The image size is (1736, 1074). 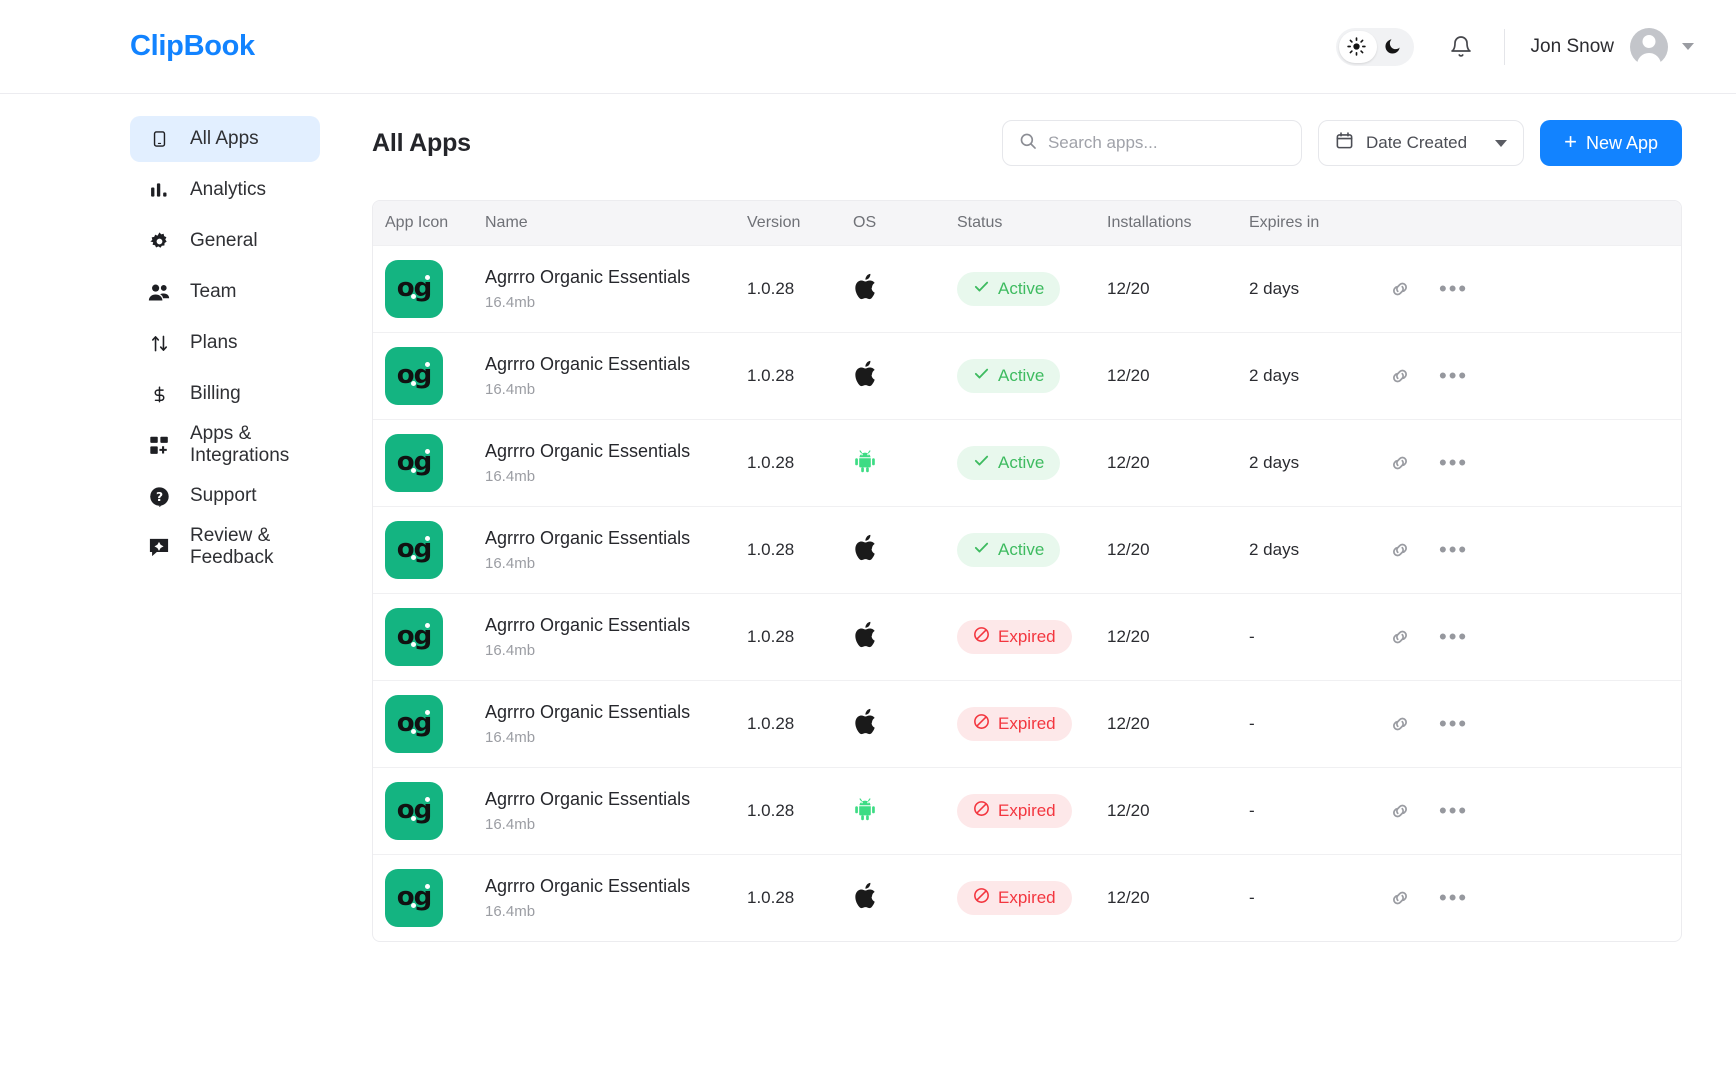 What do you see at coordinates (225, 445) in the screenshot?
I see `sidebar-item-apps-integrations: Apps & Integrations` at bounding box center [225, 445].